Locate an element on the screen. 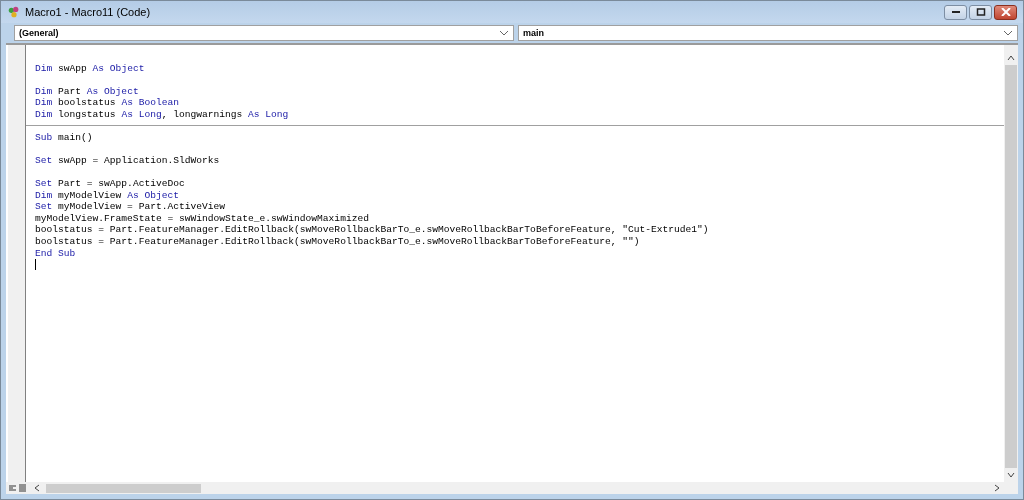 This screenshot has height=500, width=1024. code-line: End Sub is located at coordinates (56, 253).